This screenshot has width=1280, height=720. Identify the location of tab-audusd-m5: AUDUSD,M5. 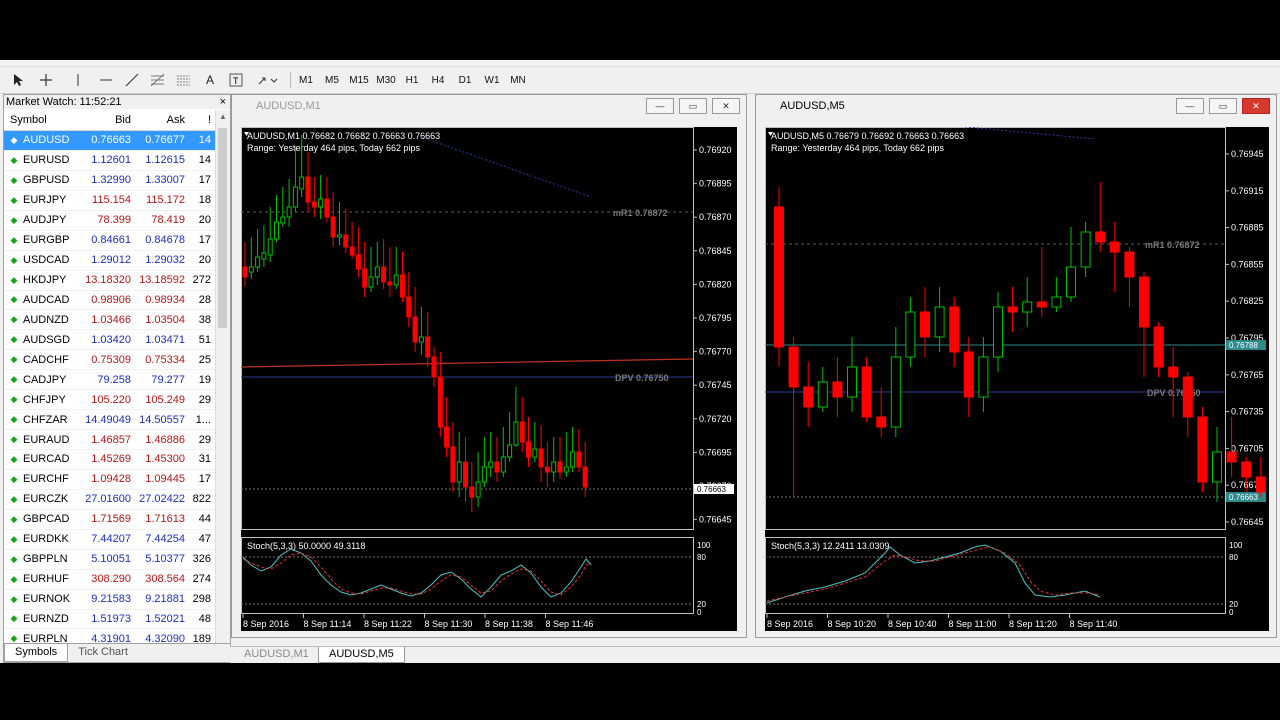
(361, 655).